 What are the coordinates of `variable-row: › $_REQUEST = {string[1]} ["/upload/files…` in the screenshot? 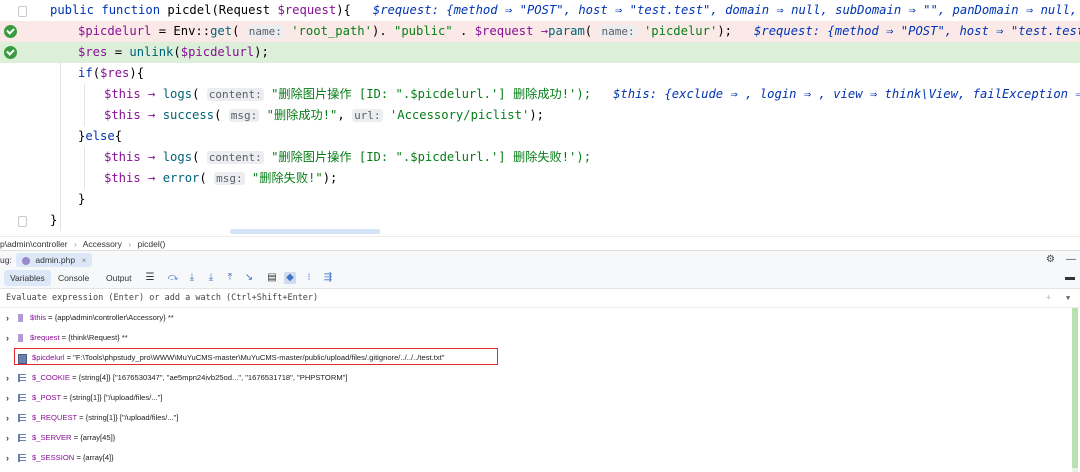 It's located at (535, 418).